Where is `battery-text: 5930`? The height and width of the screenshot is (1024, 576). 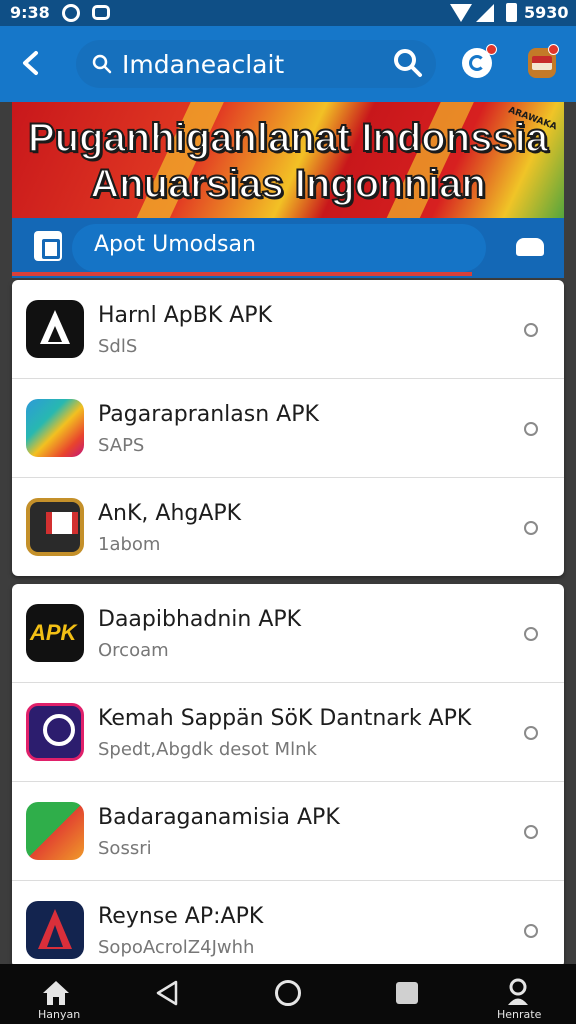 battery-text: 5930 is located at coordinates (546, 12).